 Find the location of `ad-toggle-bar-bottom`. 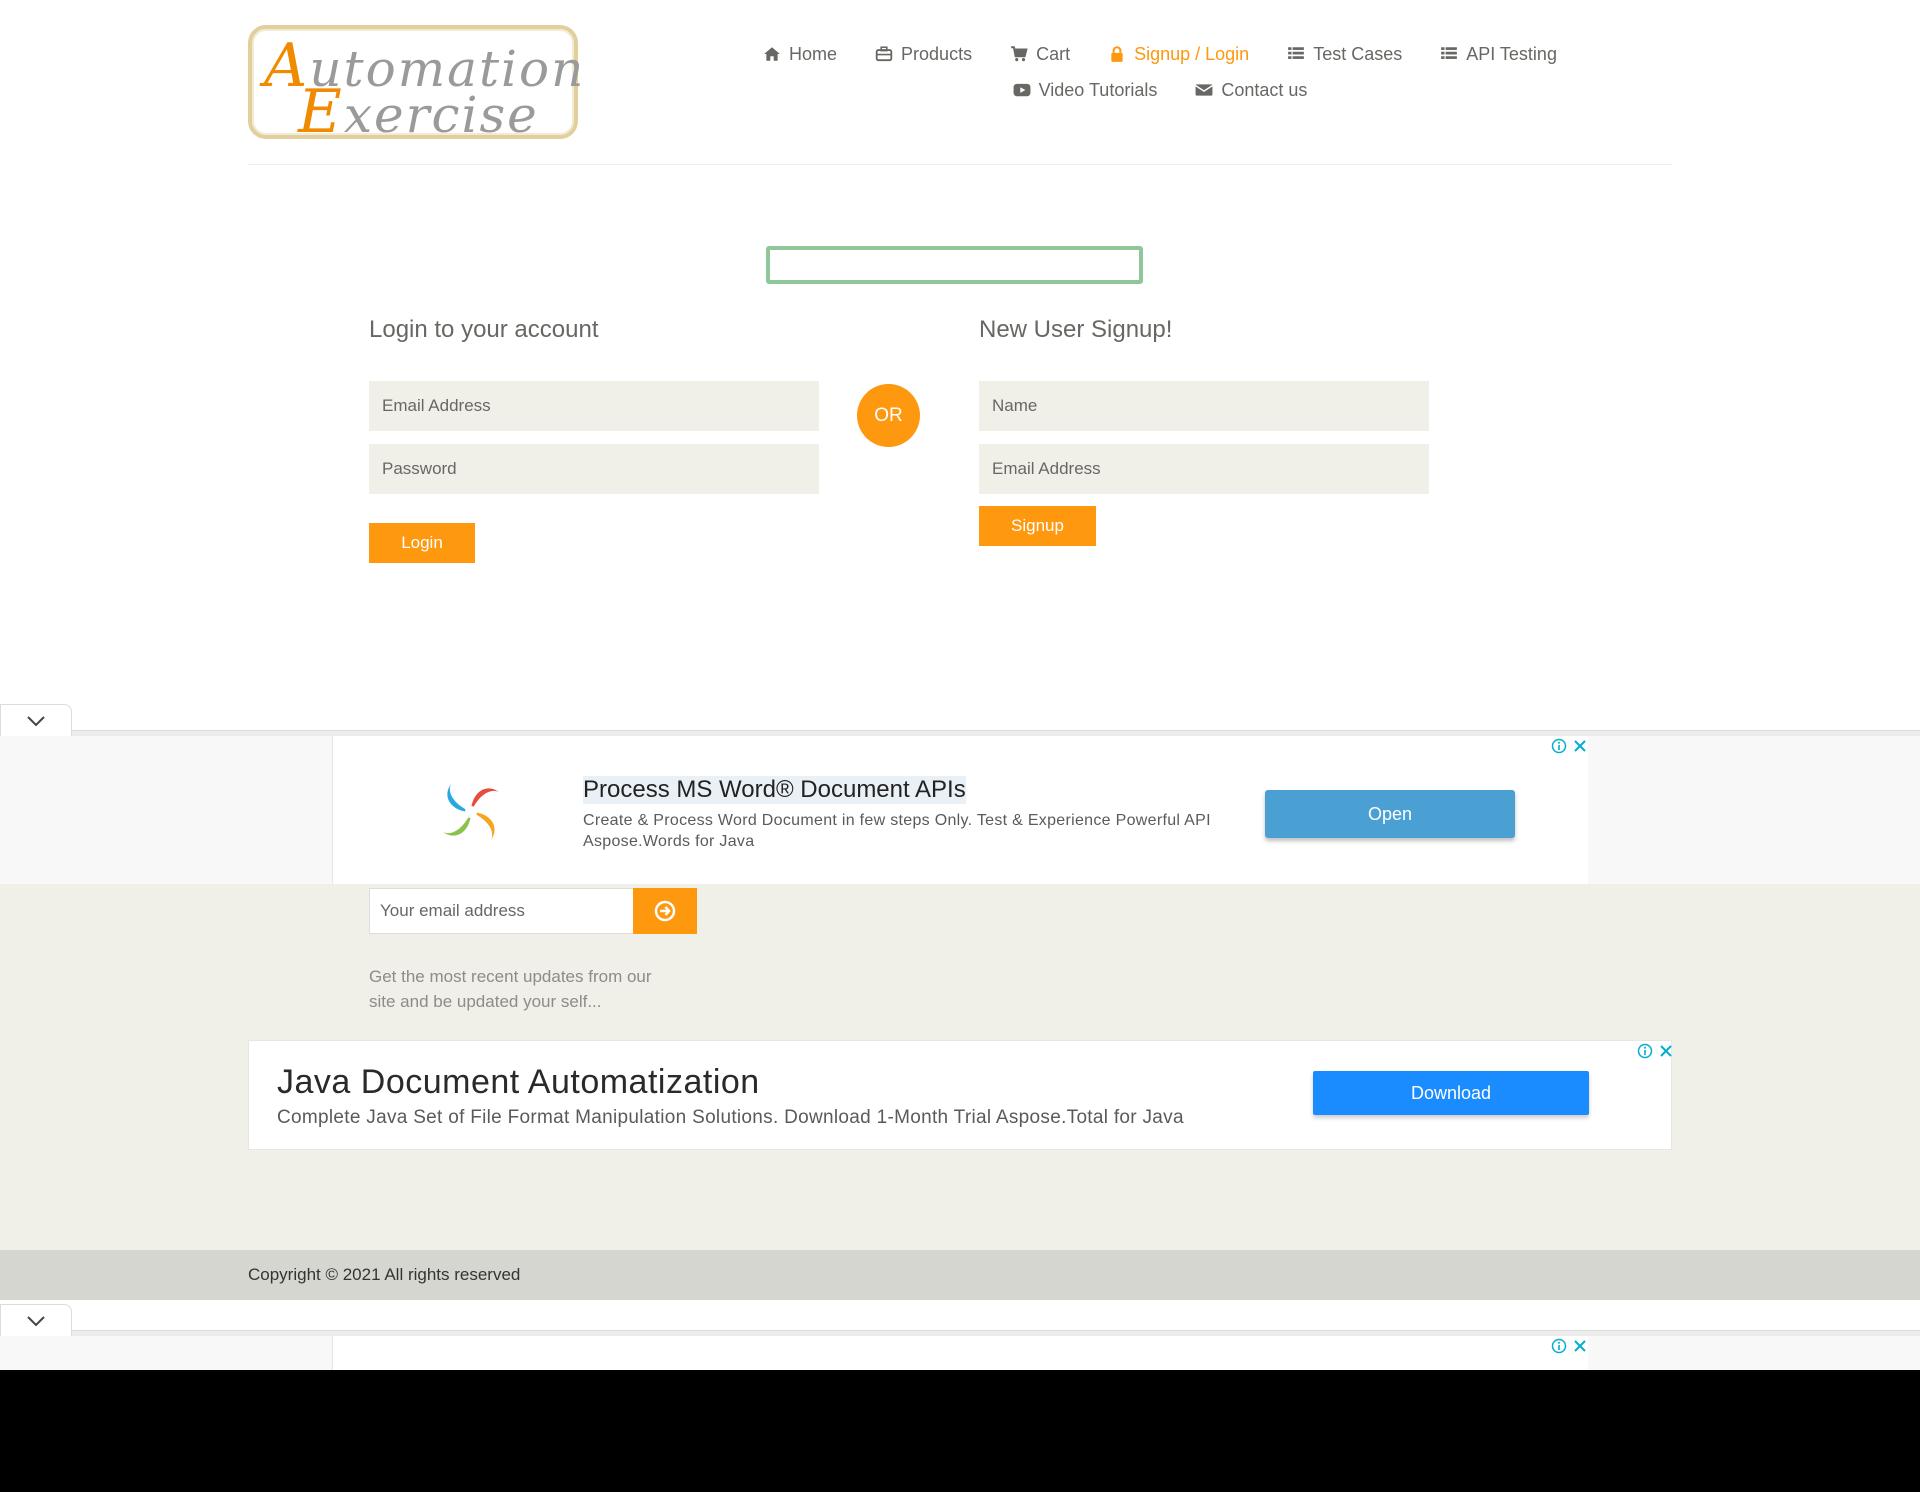

ad-toggle-bar-bottom is located at coordinates (960, 1318).